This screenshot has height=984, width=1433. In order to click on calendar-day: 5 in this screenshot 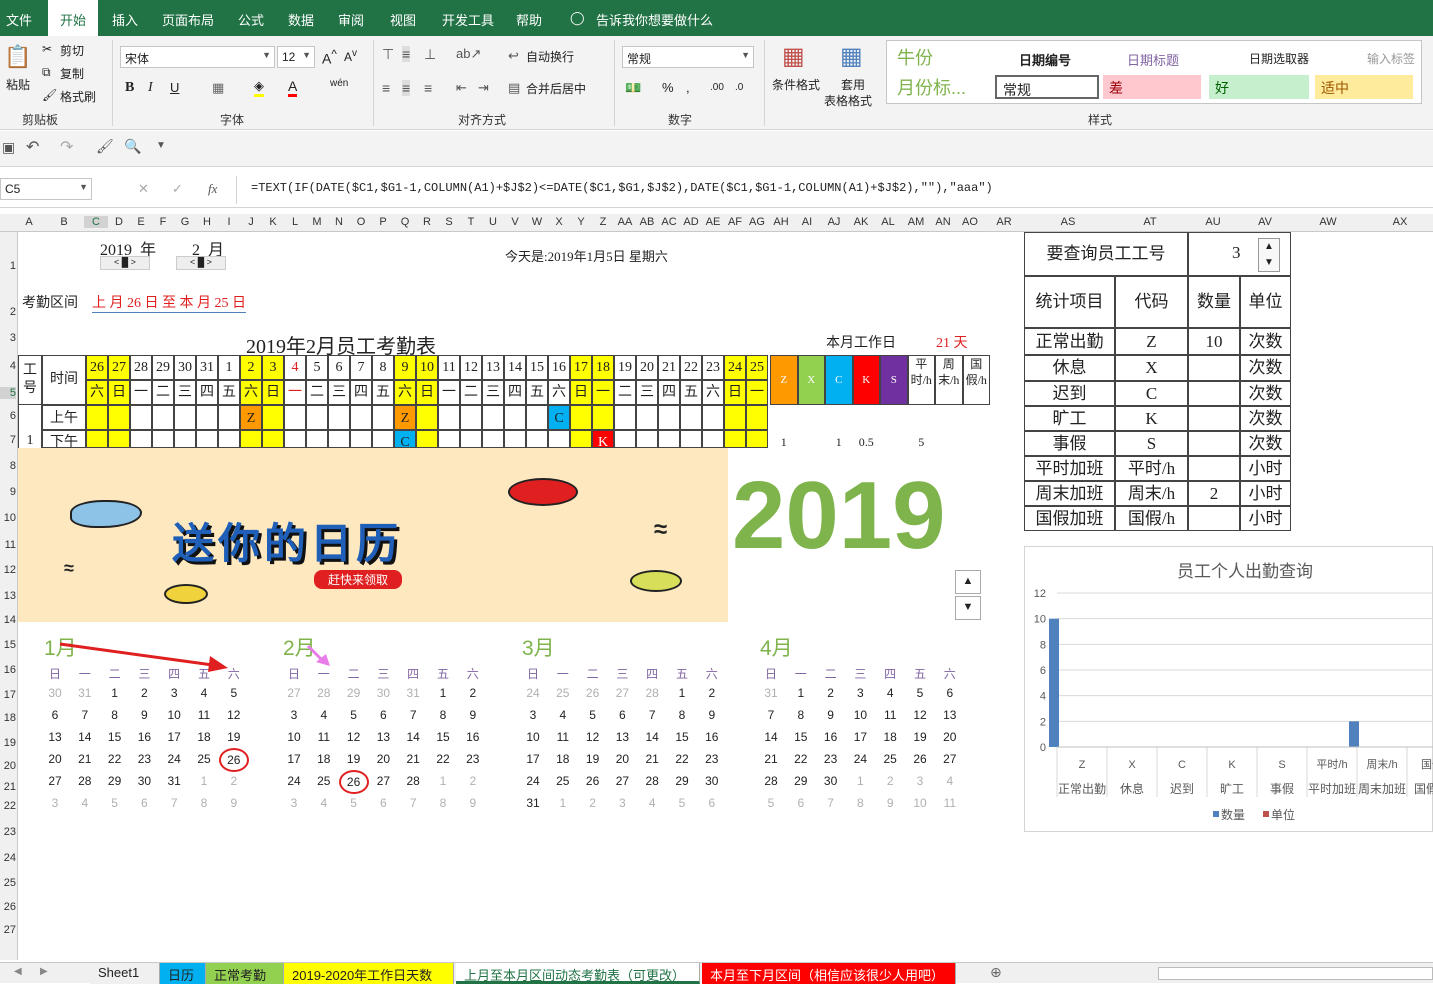, I will do `click(354, 715)`.